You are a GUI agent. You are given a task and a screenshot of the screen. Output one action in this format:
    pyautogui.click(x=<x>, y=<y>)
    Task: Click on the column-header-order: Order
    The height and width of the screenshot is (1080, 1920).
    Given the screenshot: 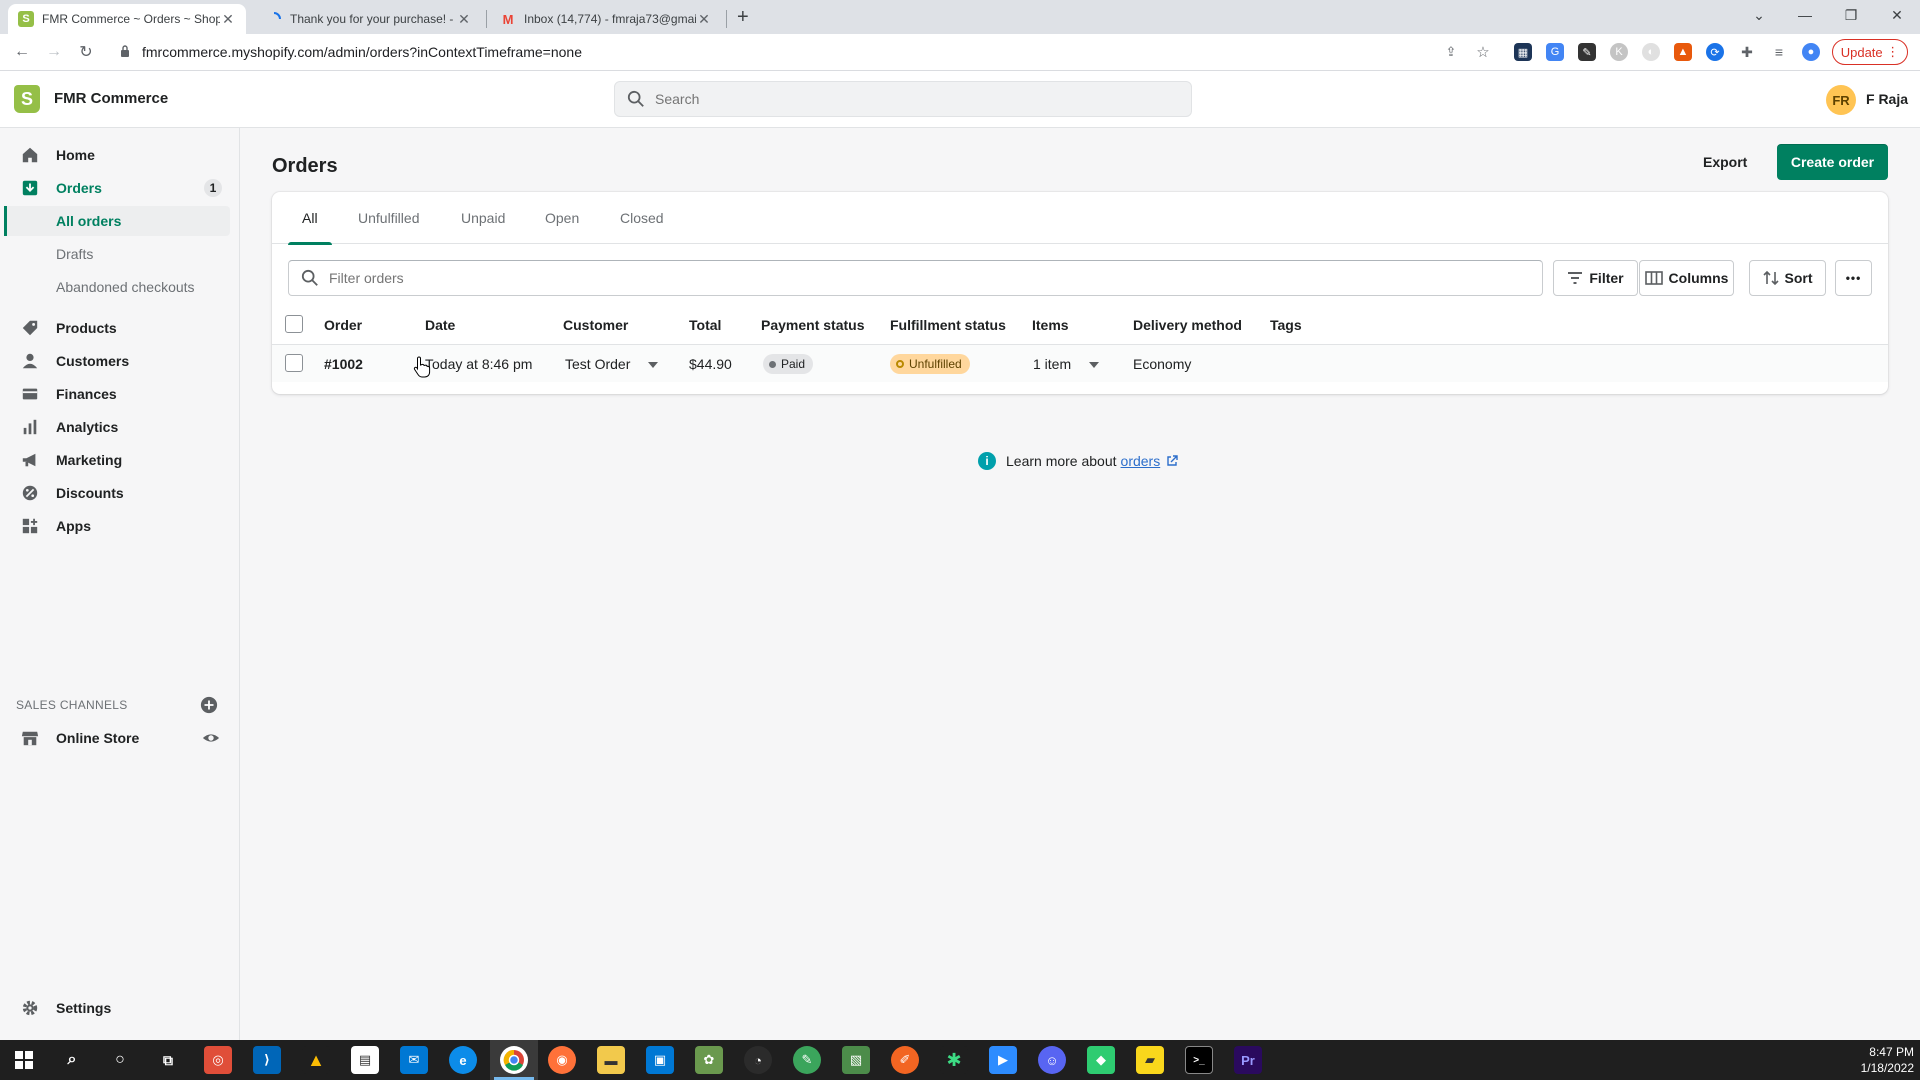 What is the action you would take?
    pyautogui.click(x=343, y=325)
    